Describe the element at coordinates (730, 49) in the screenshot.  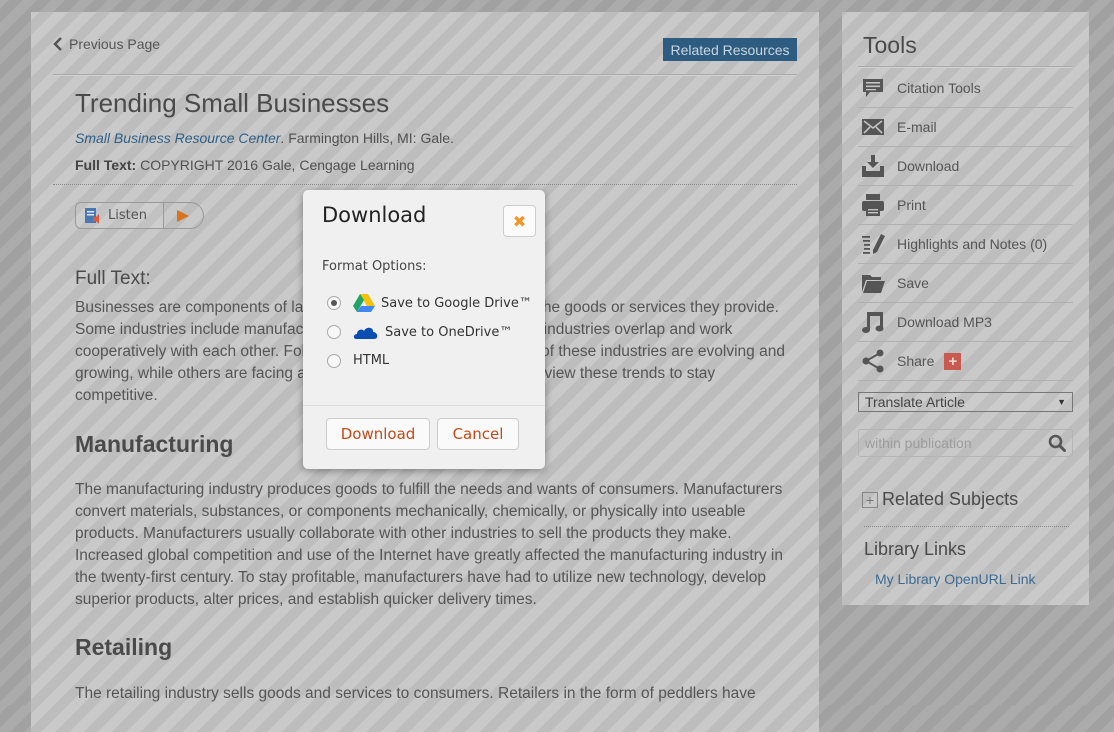
I see `related-resources-button: Related Resources` at that location.